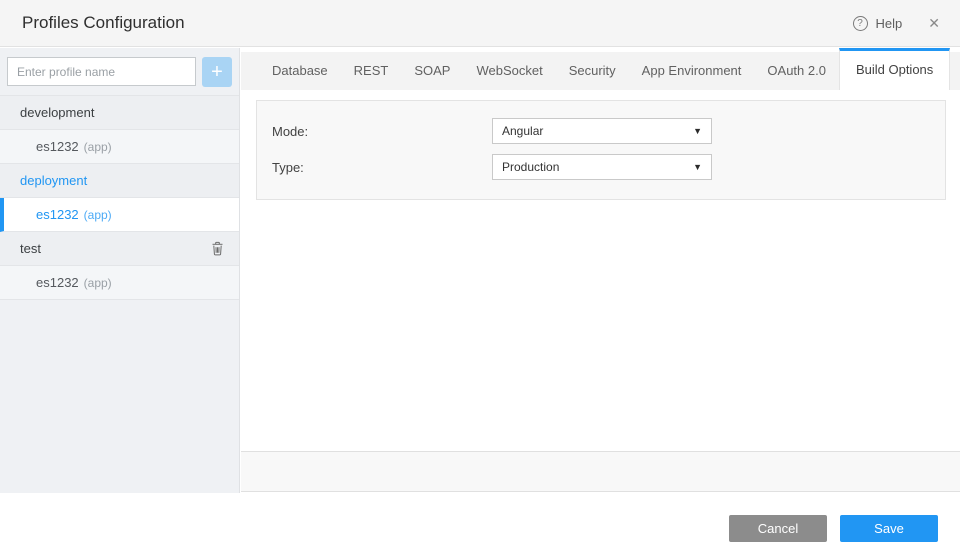  What do you see at coordinates (480, 23) in the screenshot?
I see `header: Profiles Configuration ? Help ✕` at bounding box center [480, 23].